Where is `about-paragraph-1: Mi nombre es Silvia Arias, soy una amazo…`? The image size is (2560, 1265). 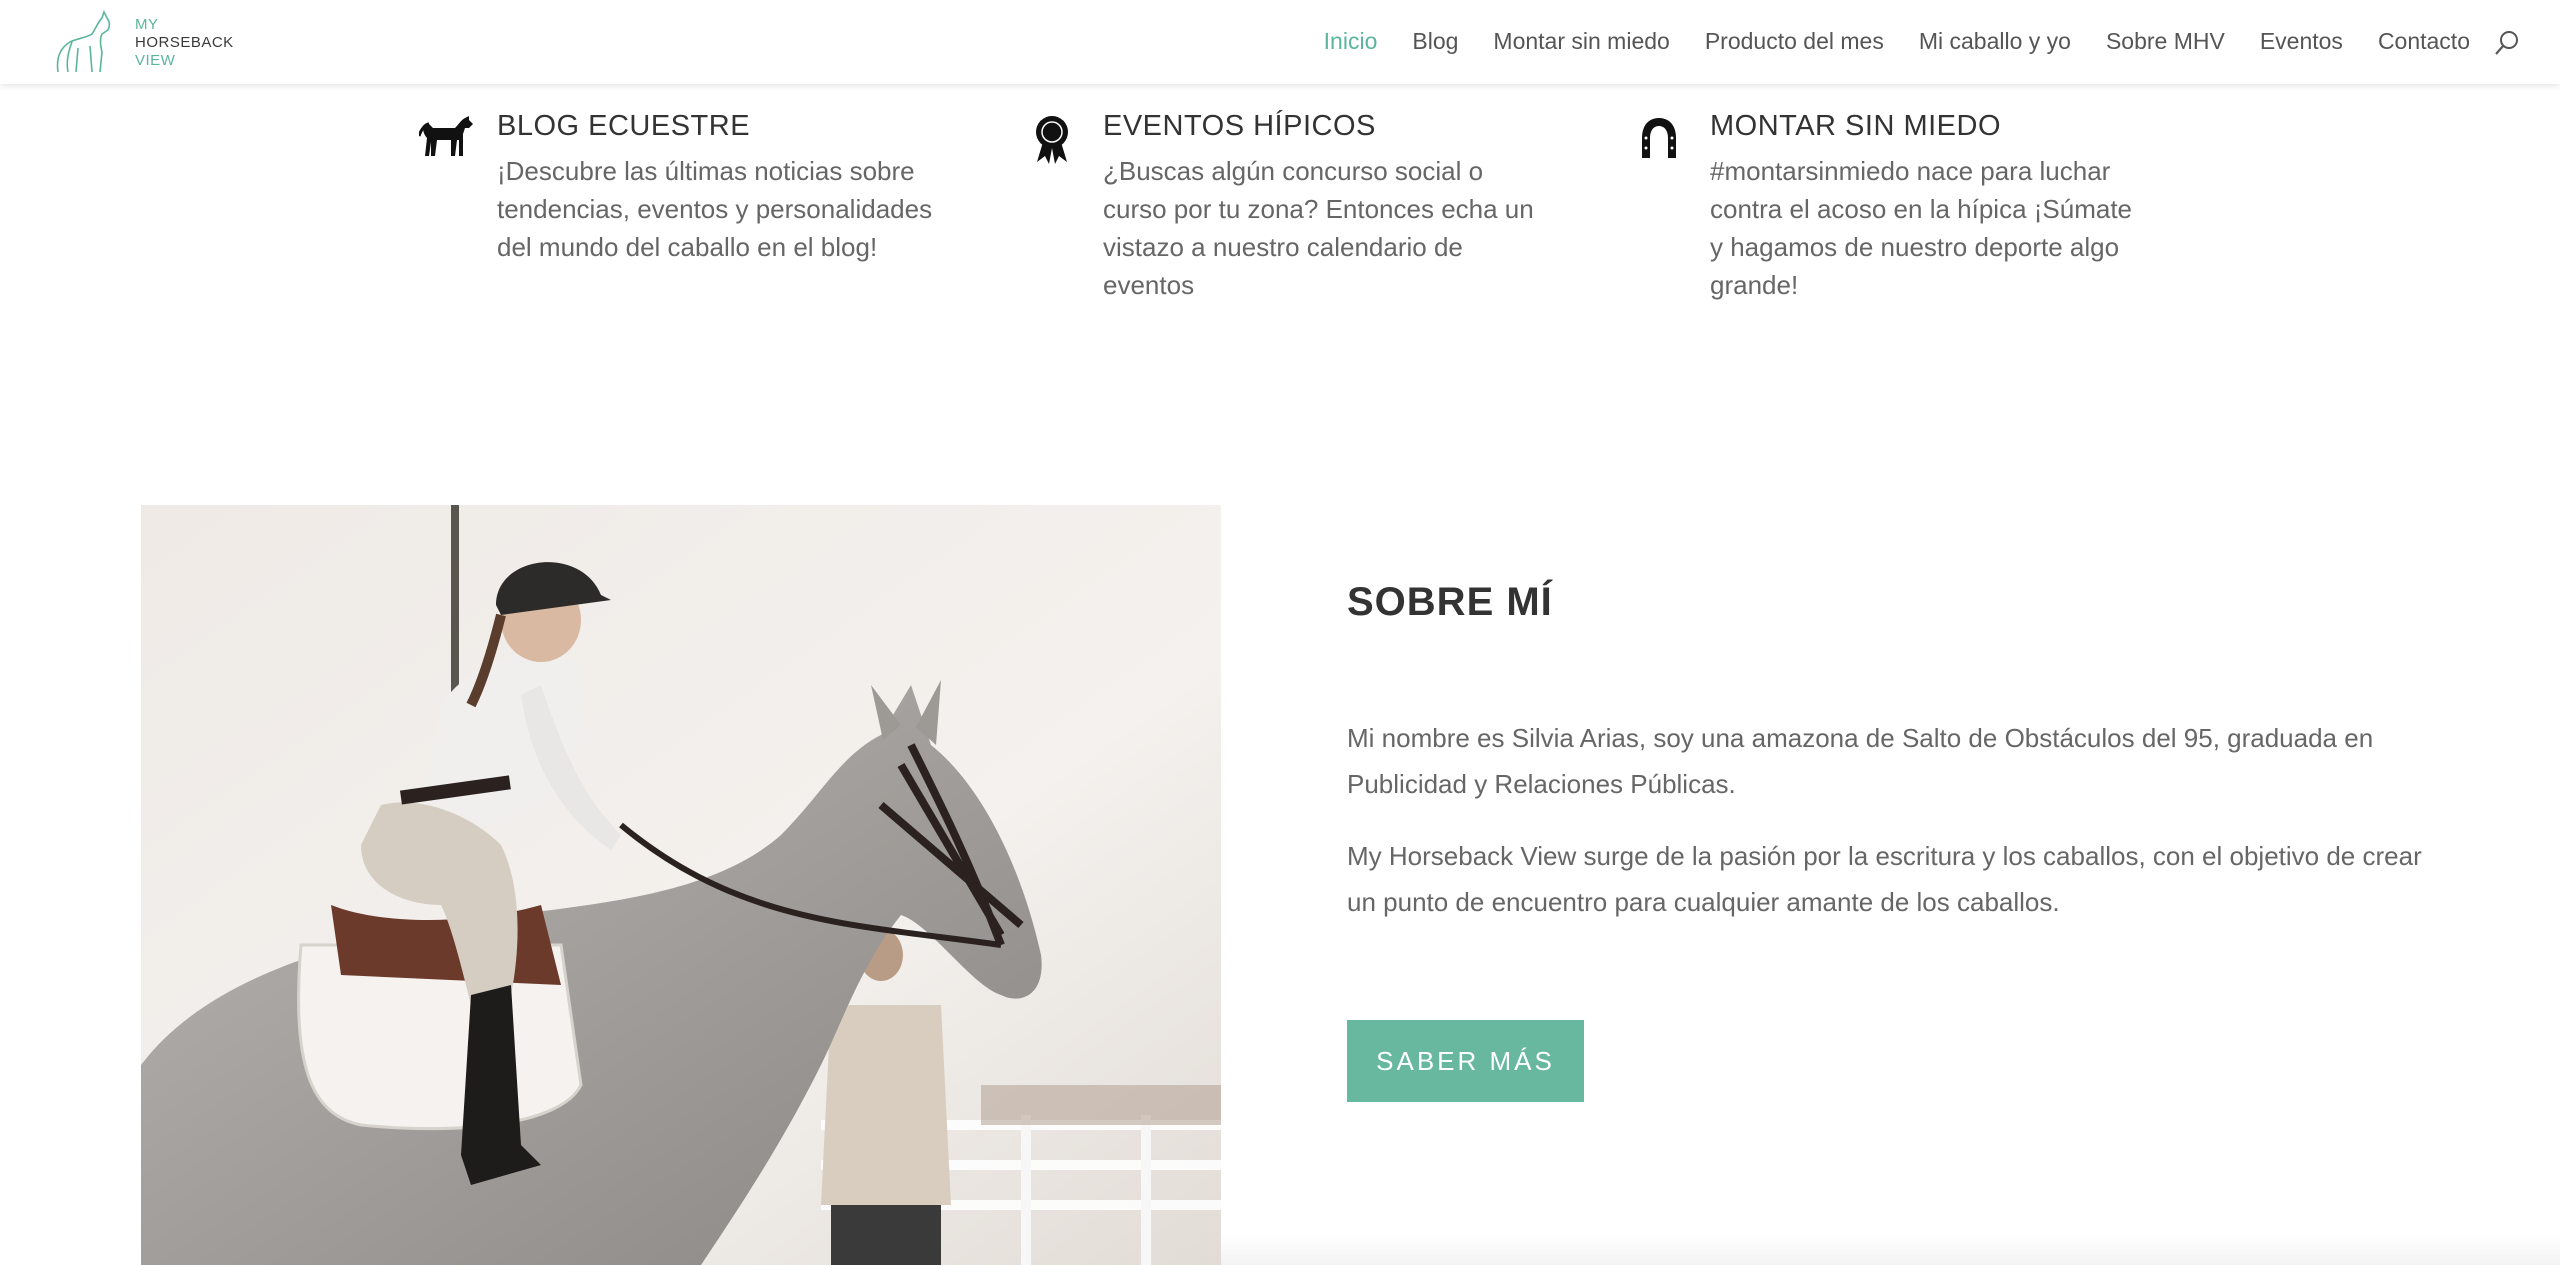 about-paragraph-1: Mi nombre es Silvia Arias, soy una amazo… is located at coordinates (1860, 761).